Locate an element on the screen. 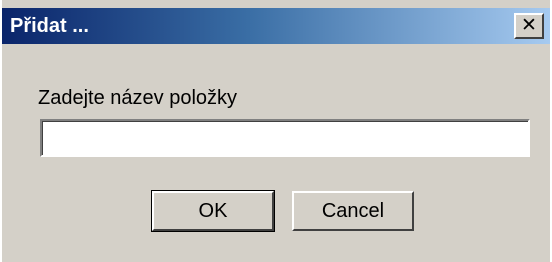 This screenshot has width=552, height=262. cancel-button: Cancel is located at coordinates (353, 211).